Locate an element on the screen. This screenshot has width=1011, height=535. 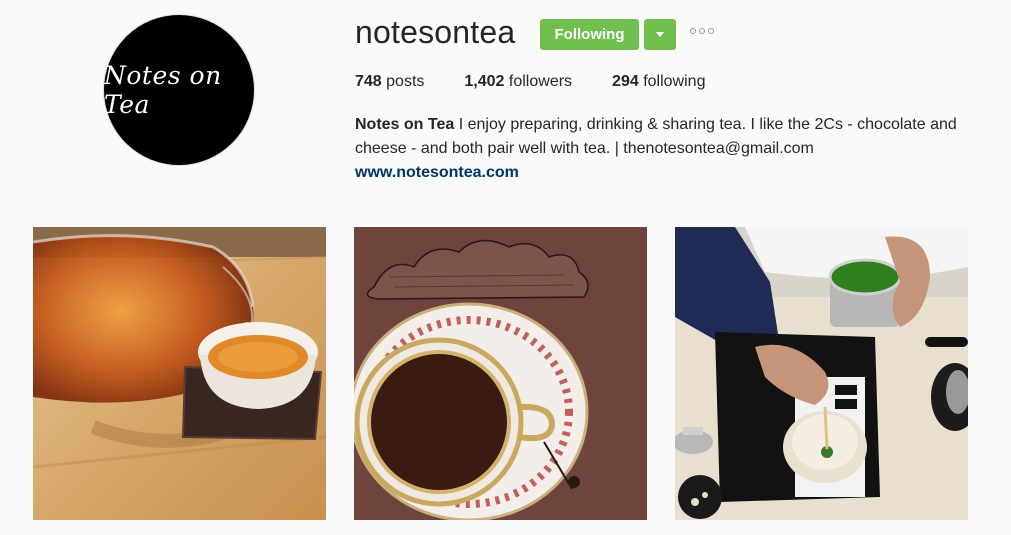
follow-dropdown-button is located at coordinates (660, 34).